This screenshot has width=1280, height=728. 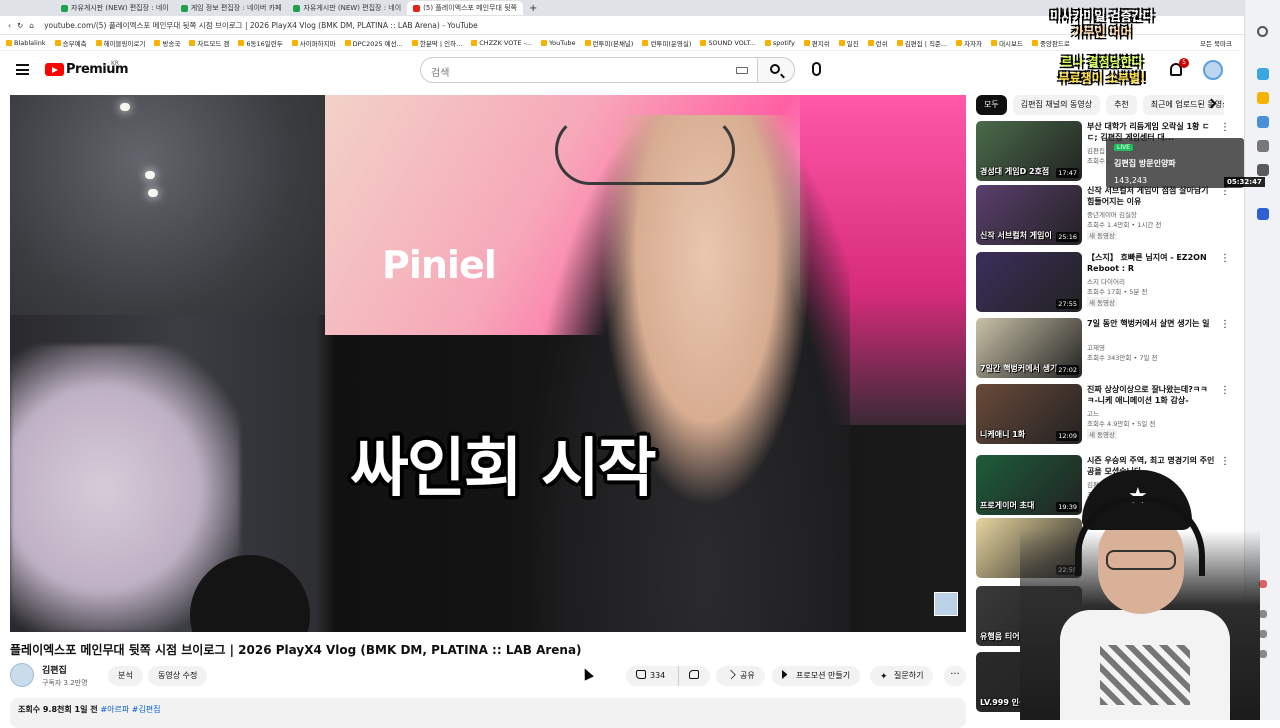 What do you see at coordinates (1029, 348) in the screenshot?
I see `recommendation-thumbnail: 7일간 핵벙커에서 생기 27:02` at bounding box center [1029, 348].